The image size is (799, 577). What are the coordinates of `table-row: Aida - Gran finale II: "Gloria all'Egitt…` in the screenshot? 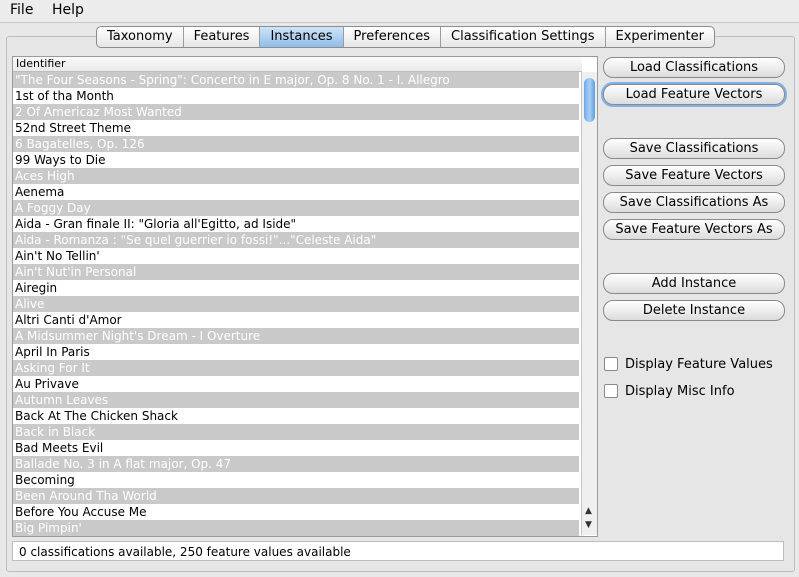 It's located at (296, 224).